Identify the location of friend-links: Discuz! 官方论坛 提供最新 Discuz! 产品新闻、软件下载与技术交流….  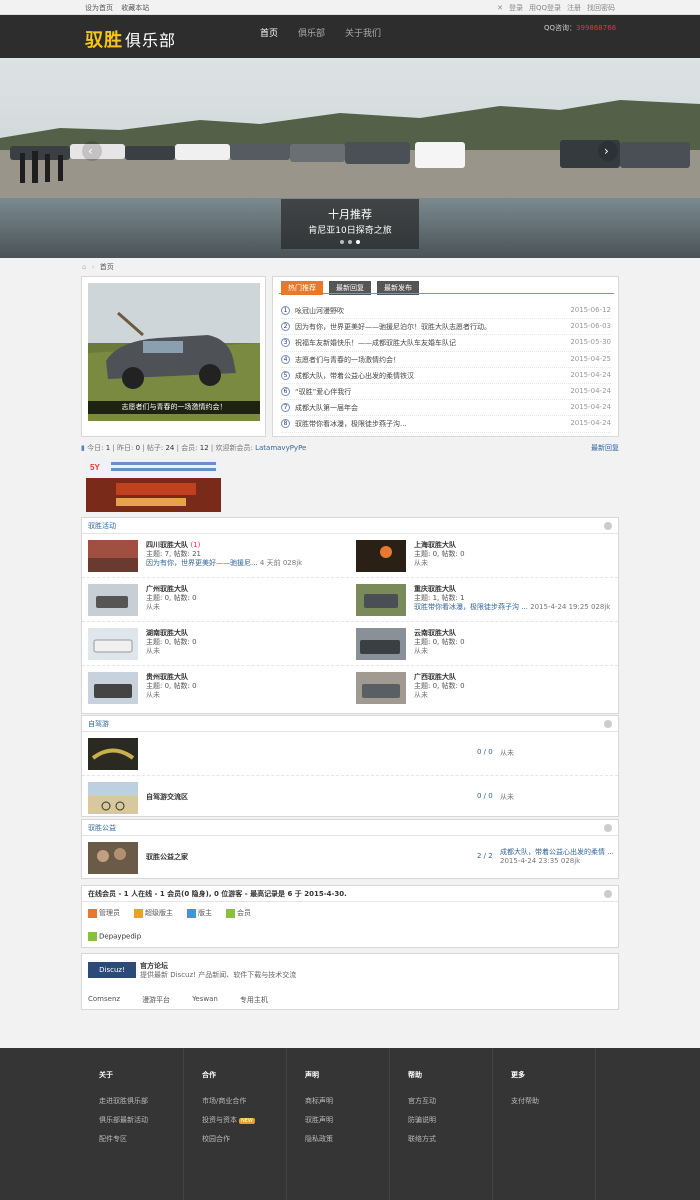
(350, 981).